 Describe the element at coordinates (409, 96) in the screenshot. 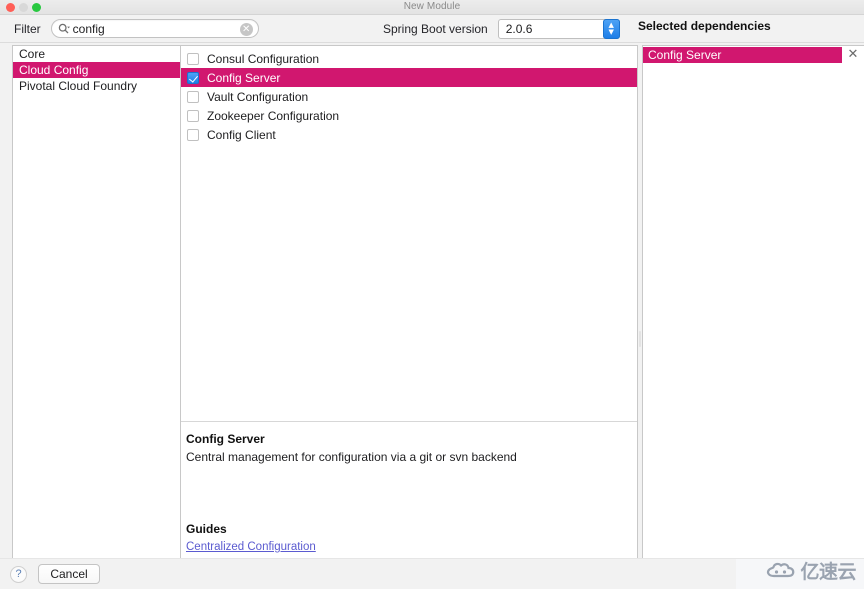

I see `dependency-row: Vault Configuration` at that location.